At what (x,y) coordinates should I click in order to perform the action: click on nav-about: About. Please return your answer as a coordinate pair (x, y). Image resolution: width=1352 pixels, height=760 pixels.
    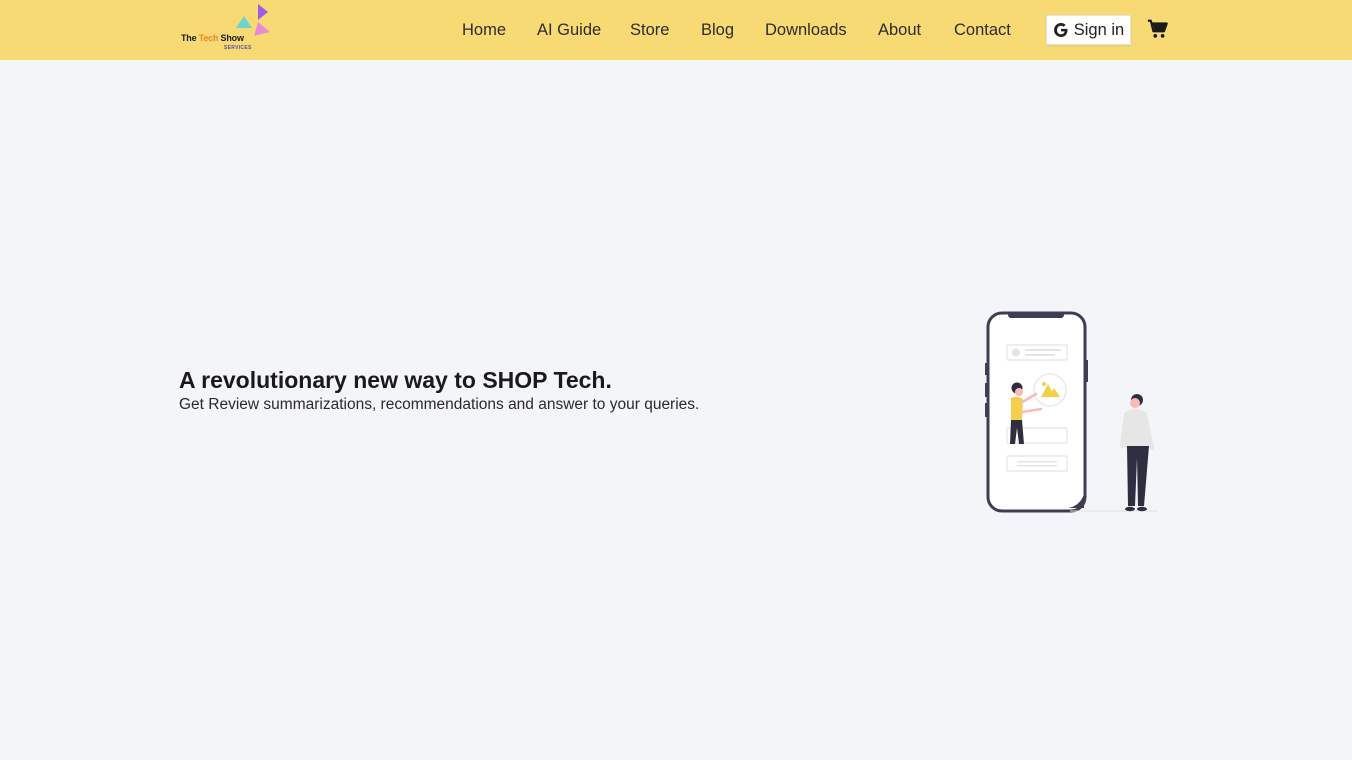
    Looking at the image, I should click on (899, 30).